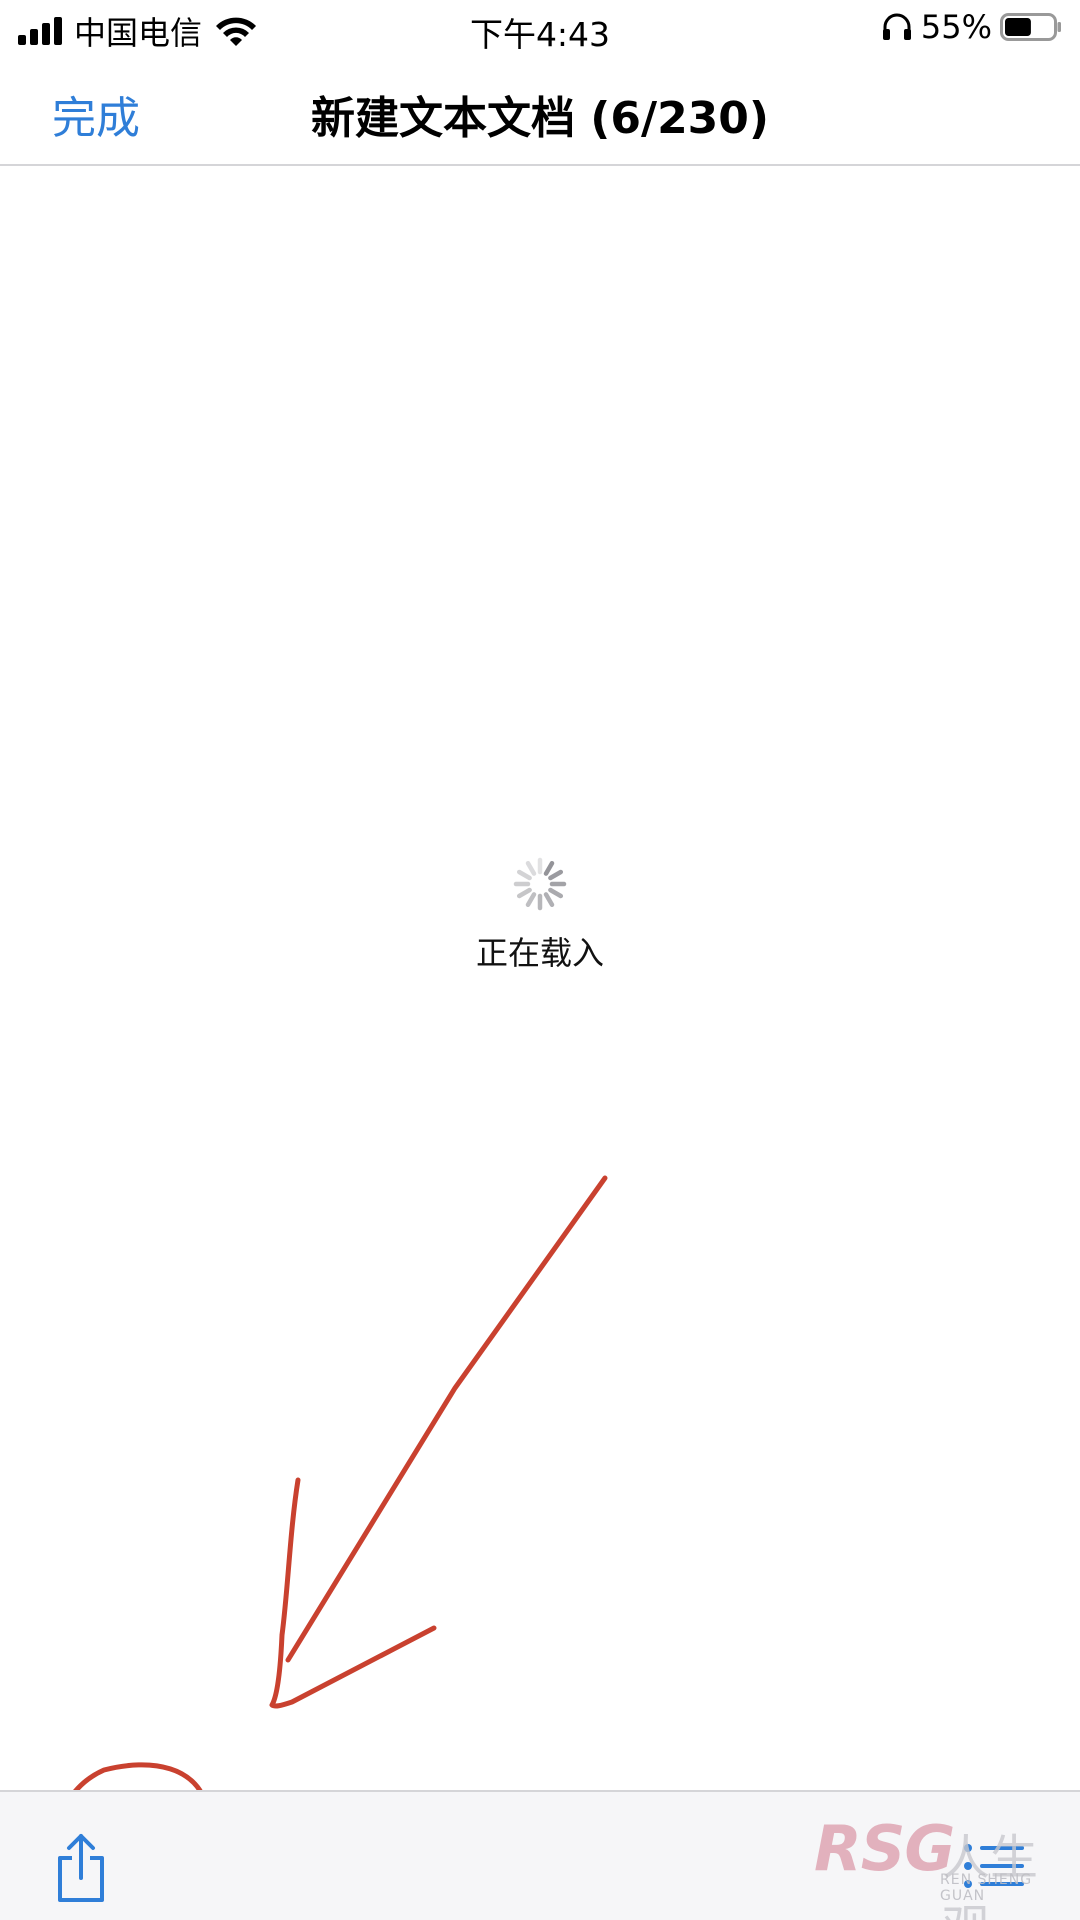 This screenshot has width=1080, height=1920. Describe the element at coordinates (956, 27) in the screenshot. I see `battery-percent: 55%` at that location.